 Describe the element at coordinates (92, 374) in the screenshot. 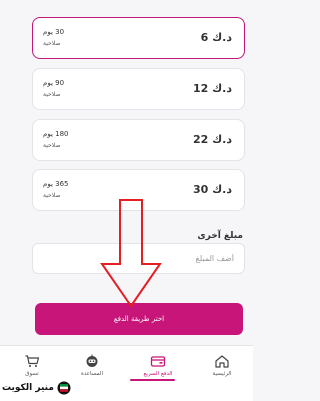

I see `tab-label: المساعدة` at that location.